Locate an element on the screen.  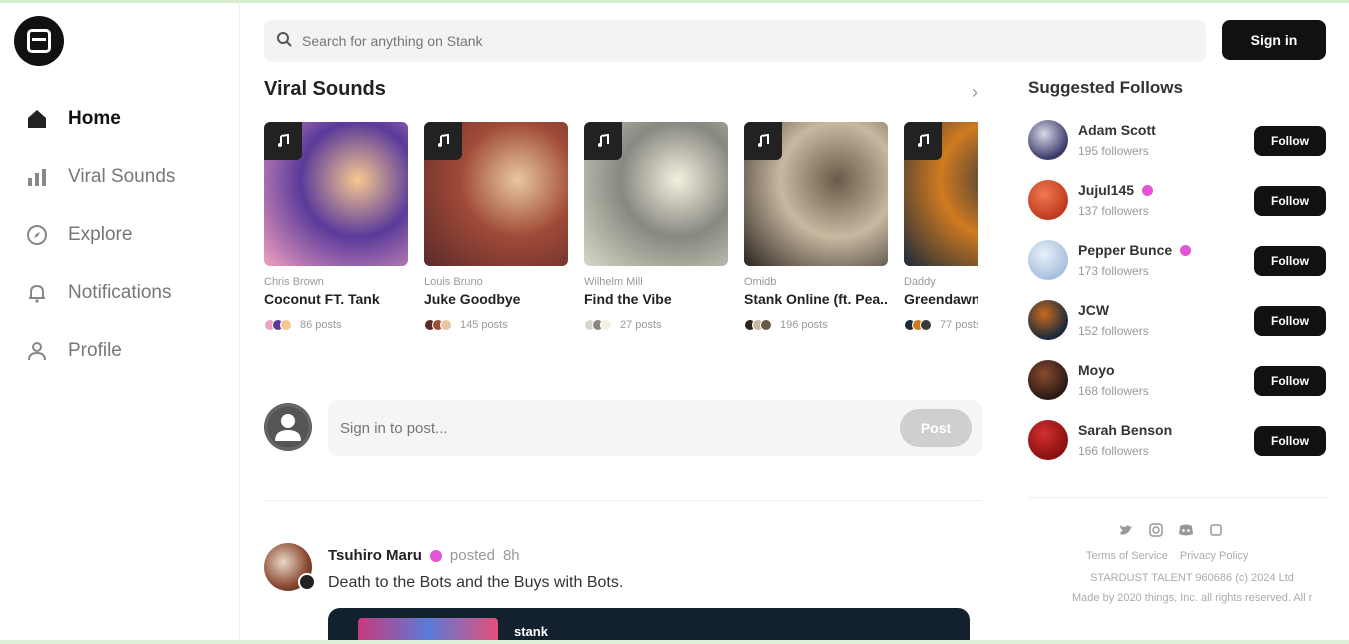
discord-icon is located at coordinates (1186, 530).